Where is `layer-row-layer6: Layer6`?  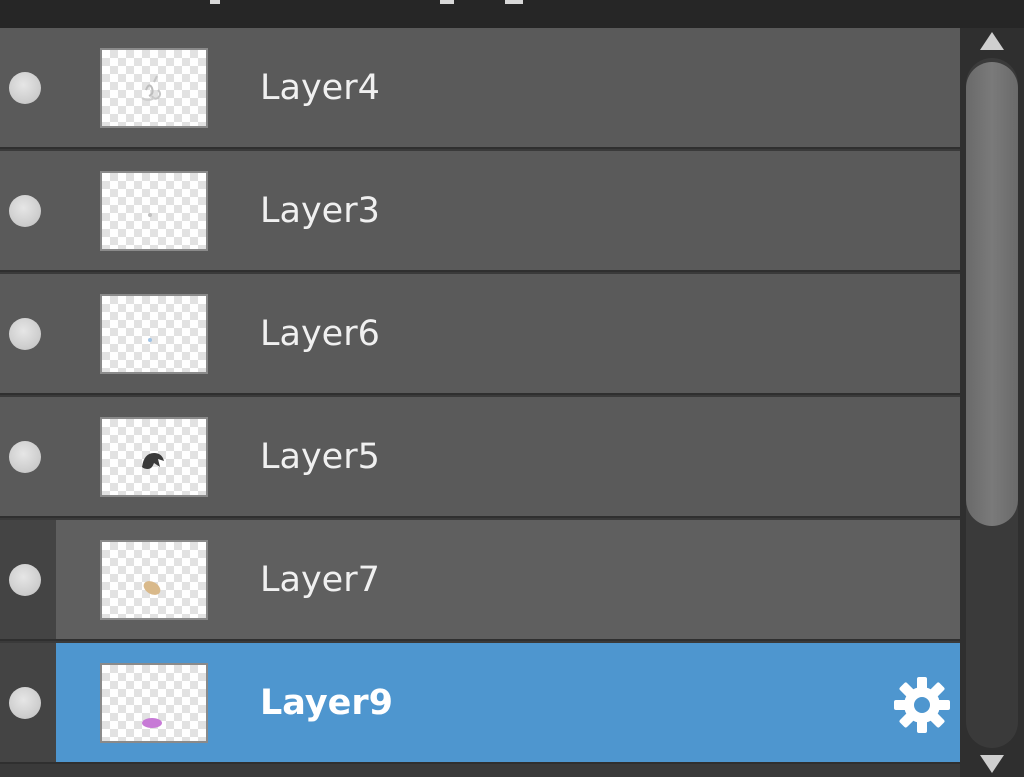 layer-row-layer6: Layer6 is located at coordinates (480, 334).